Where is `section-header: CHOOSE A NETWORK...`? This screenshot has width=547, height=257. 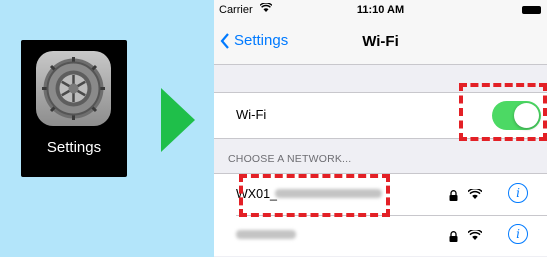
section-header: CHOOSE A NETWORK... is located at coordinates (290, 159).